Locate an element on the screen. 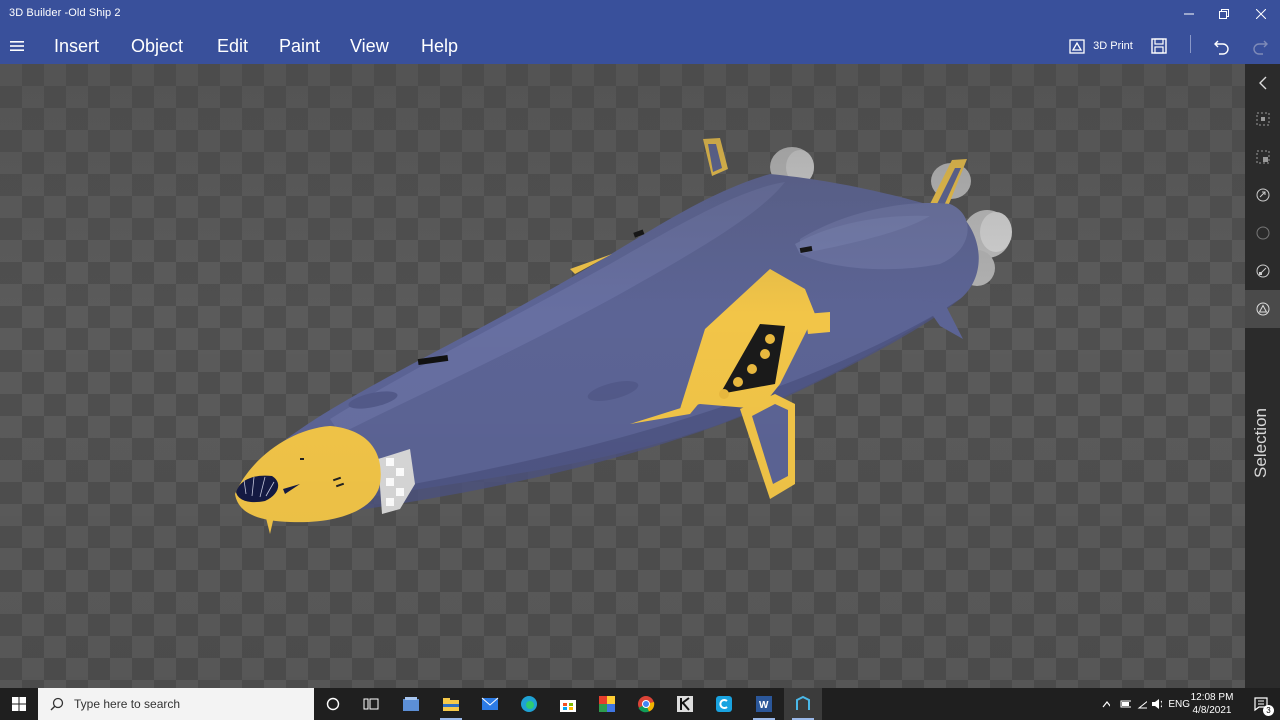 The width and height of the screenshot is (1280, 720). 3d-print-icon is located at coordinates (1077, 46).